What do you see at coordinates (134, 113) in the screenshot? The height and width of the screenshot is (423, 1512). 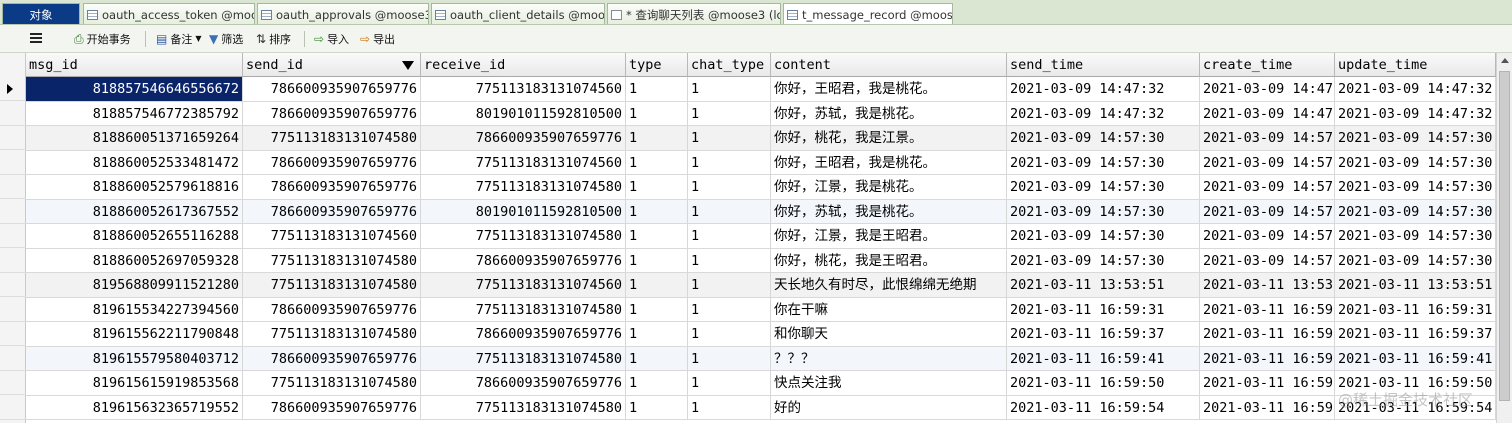 I see `cell-msg-id: 818857546772385792` at bounding box center [134, 113].